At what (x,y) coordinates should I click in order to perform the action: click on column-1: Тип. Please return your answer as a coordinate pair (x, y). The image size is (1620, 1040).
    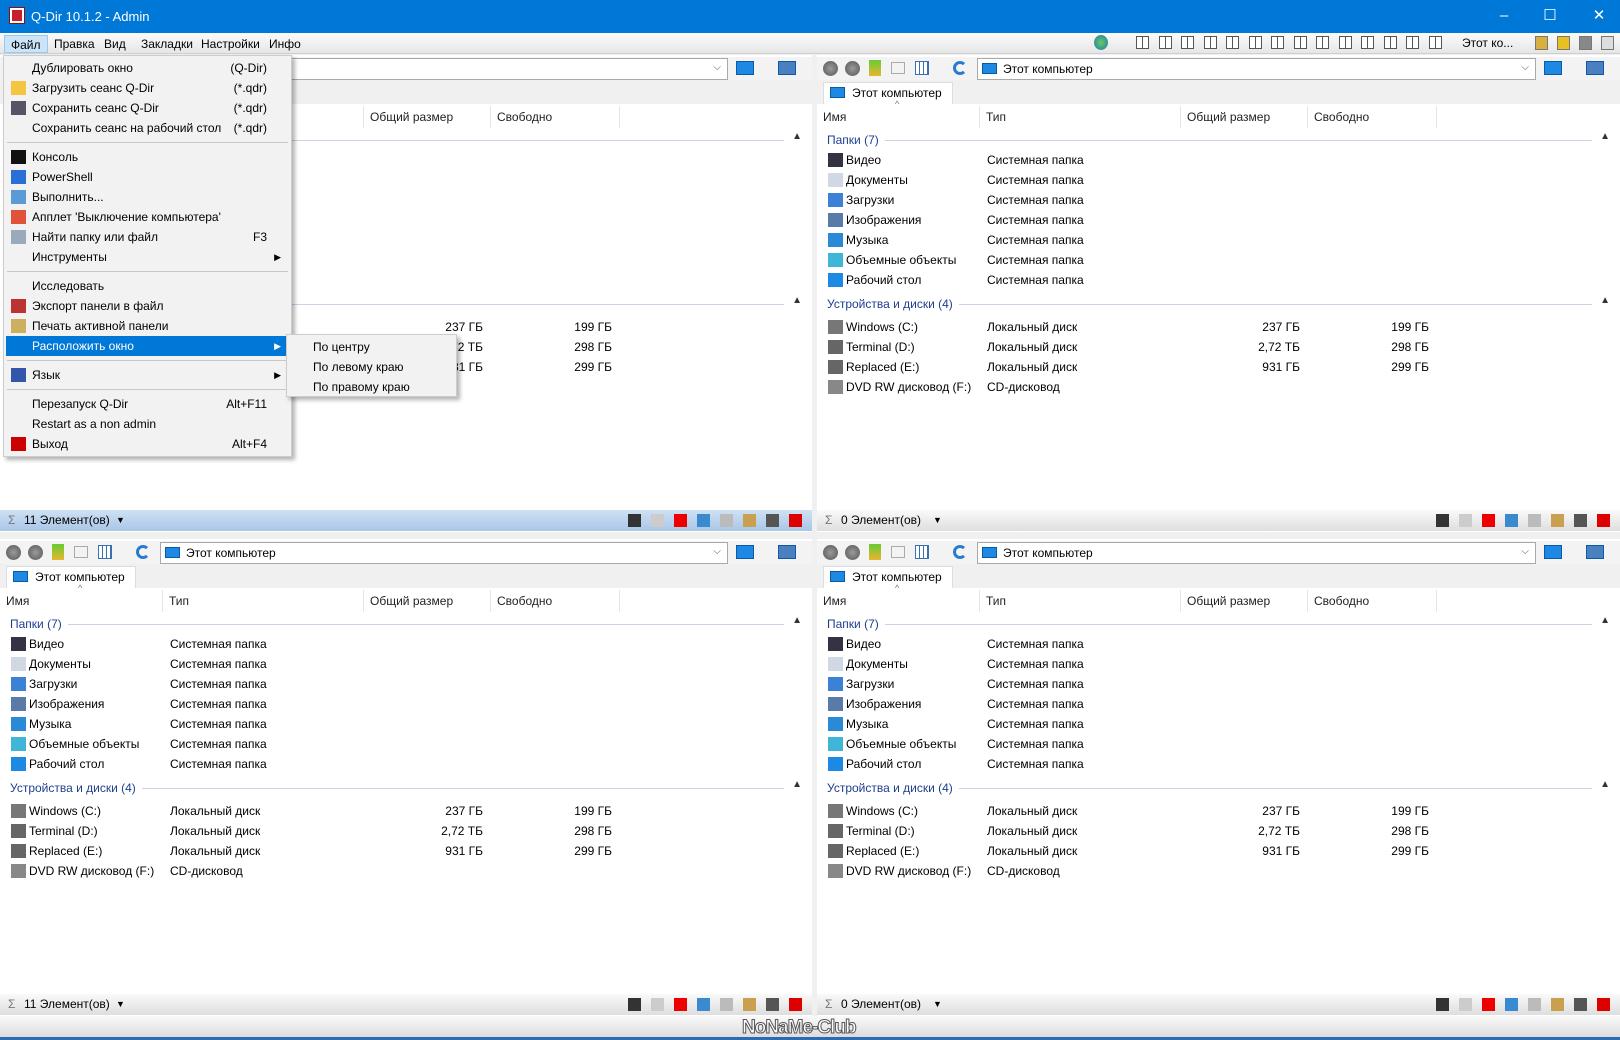
    Looking at the image, I should click on (1080, 117).